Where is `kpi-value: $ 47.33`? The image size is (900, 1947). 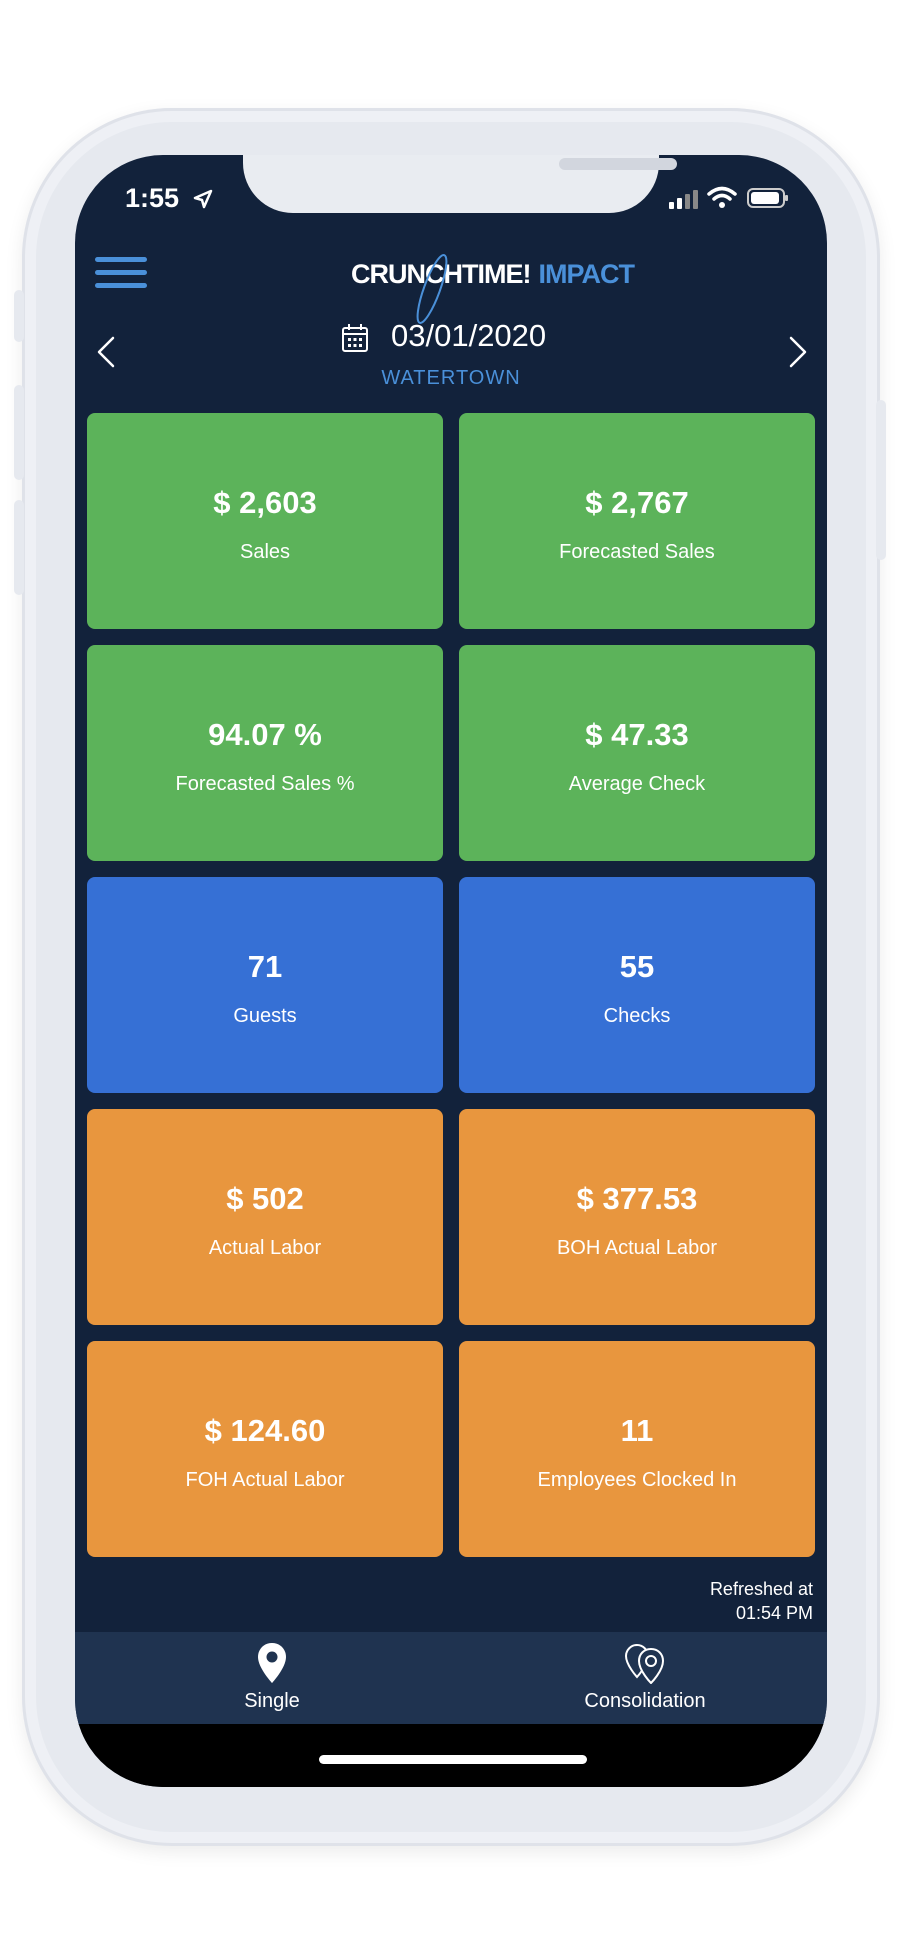
kpi-value: $ 47.33 is located at coordinates (637, 734).